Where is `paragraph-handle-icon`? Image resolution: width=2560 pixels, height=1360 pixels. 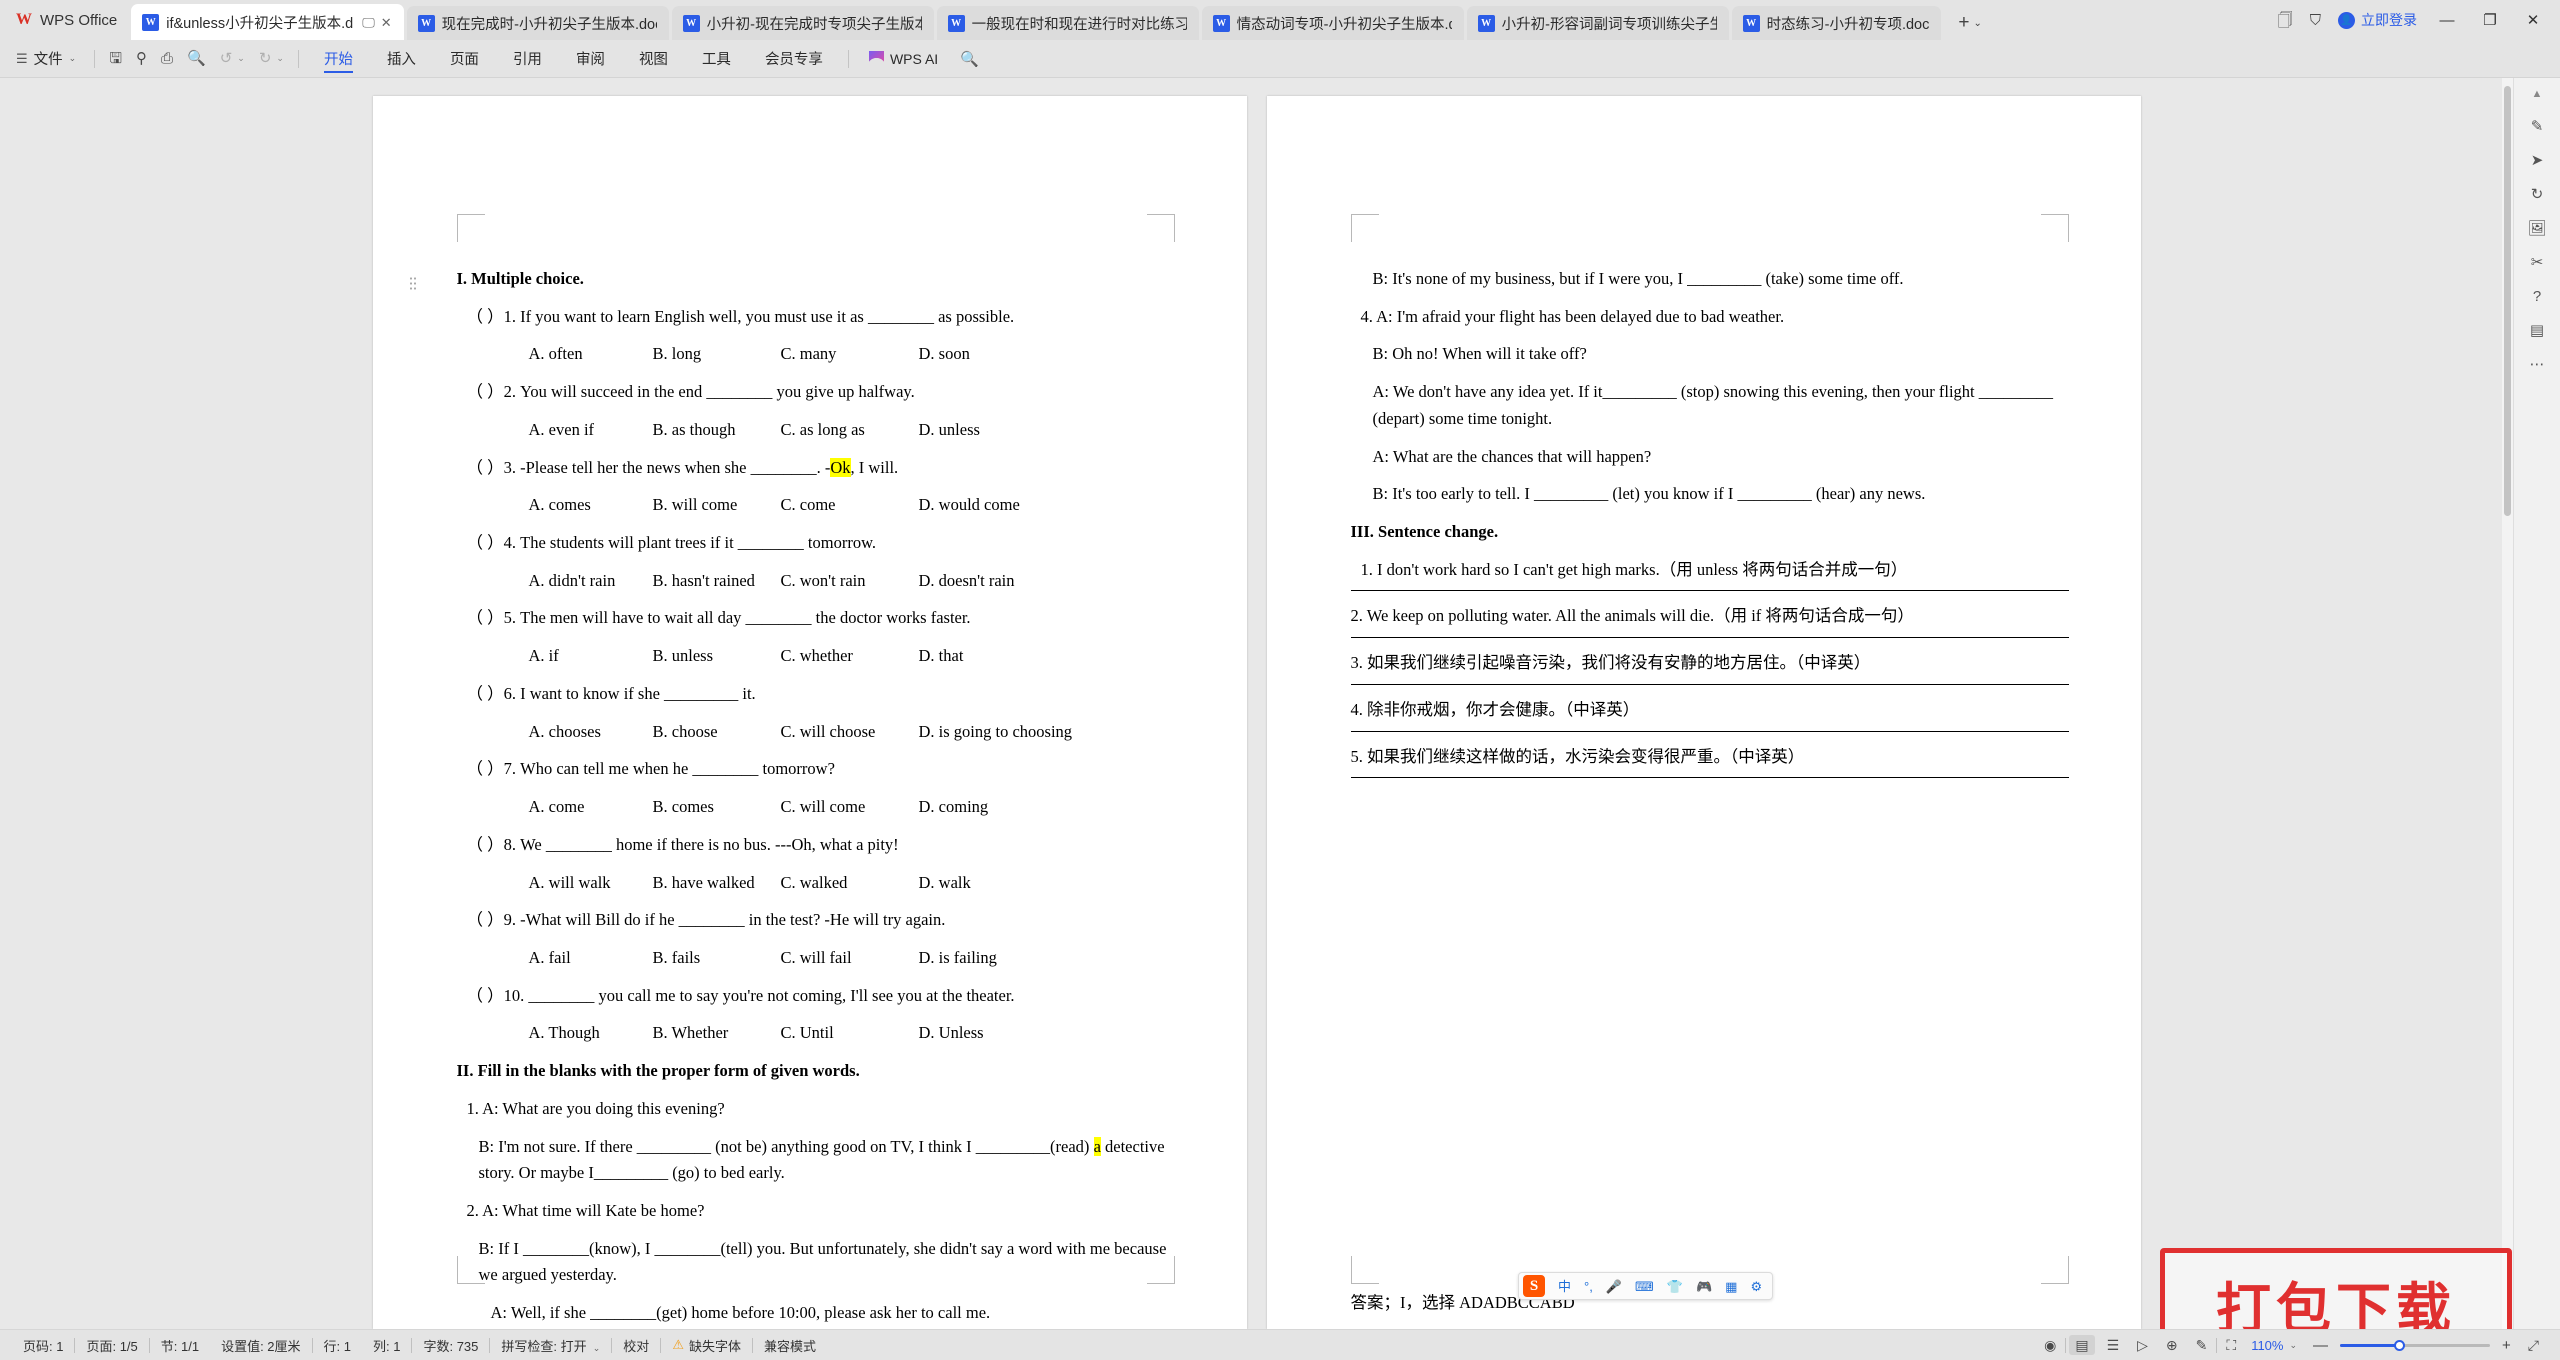
paragraph-handle-icon is located at coordinates (413, 283).